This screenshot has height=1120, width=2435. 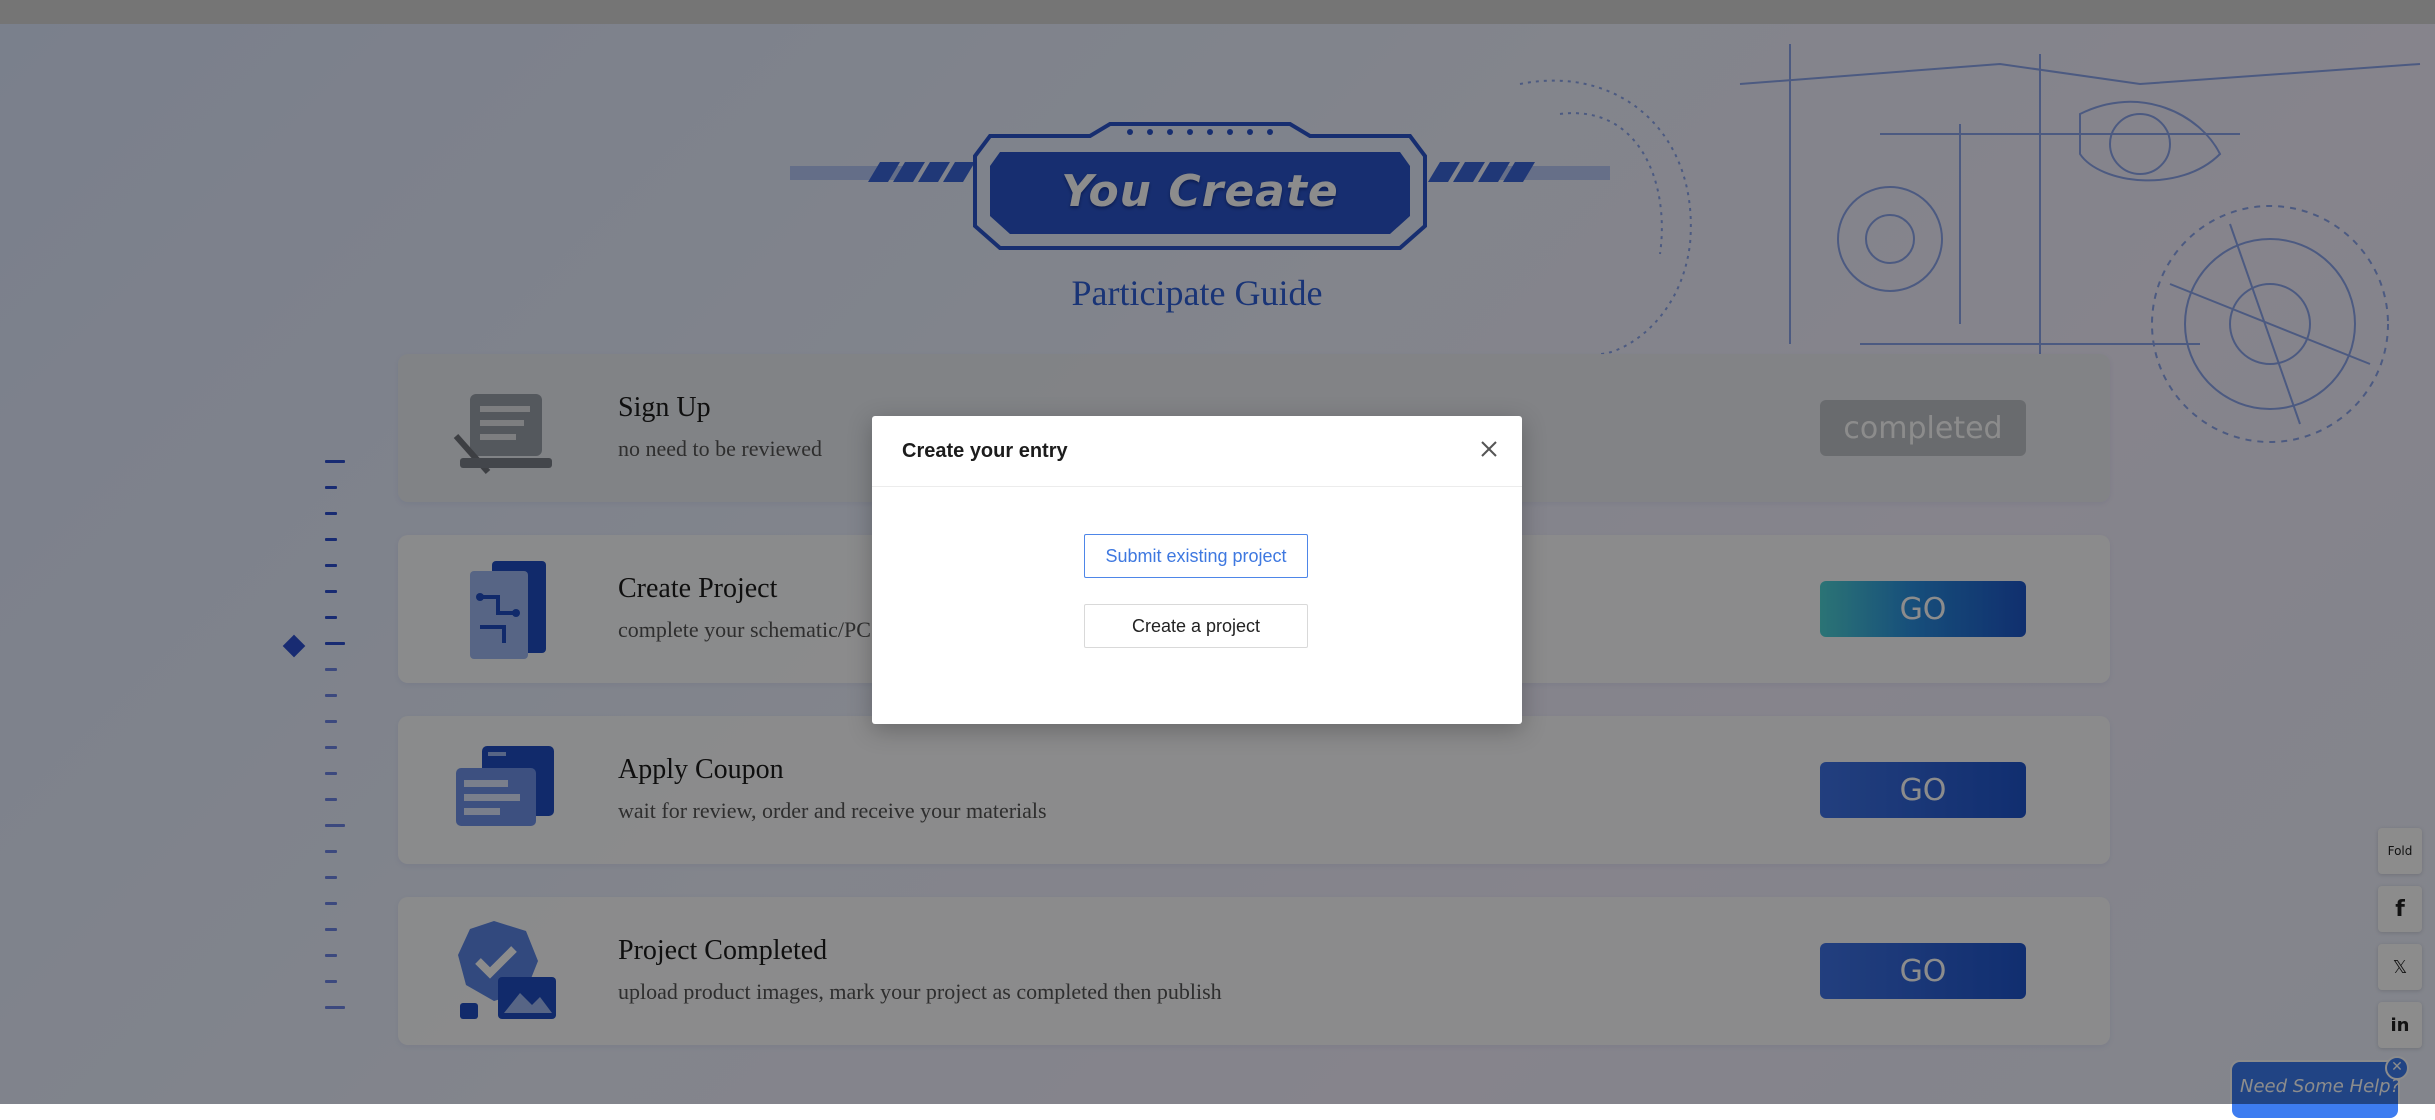 What do you see at coordinates (1196, 626) in the screenshot?
I see `create-project-button: Create a project` at bounding box center [1196, 626].